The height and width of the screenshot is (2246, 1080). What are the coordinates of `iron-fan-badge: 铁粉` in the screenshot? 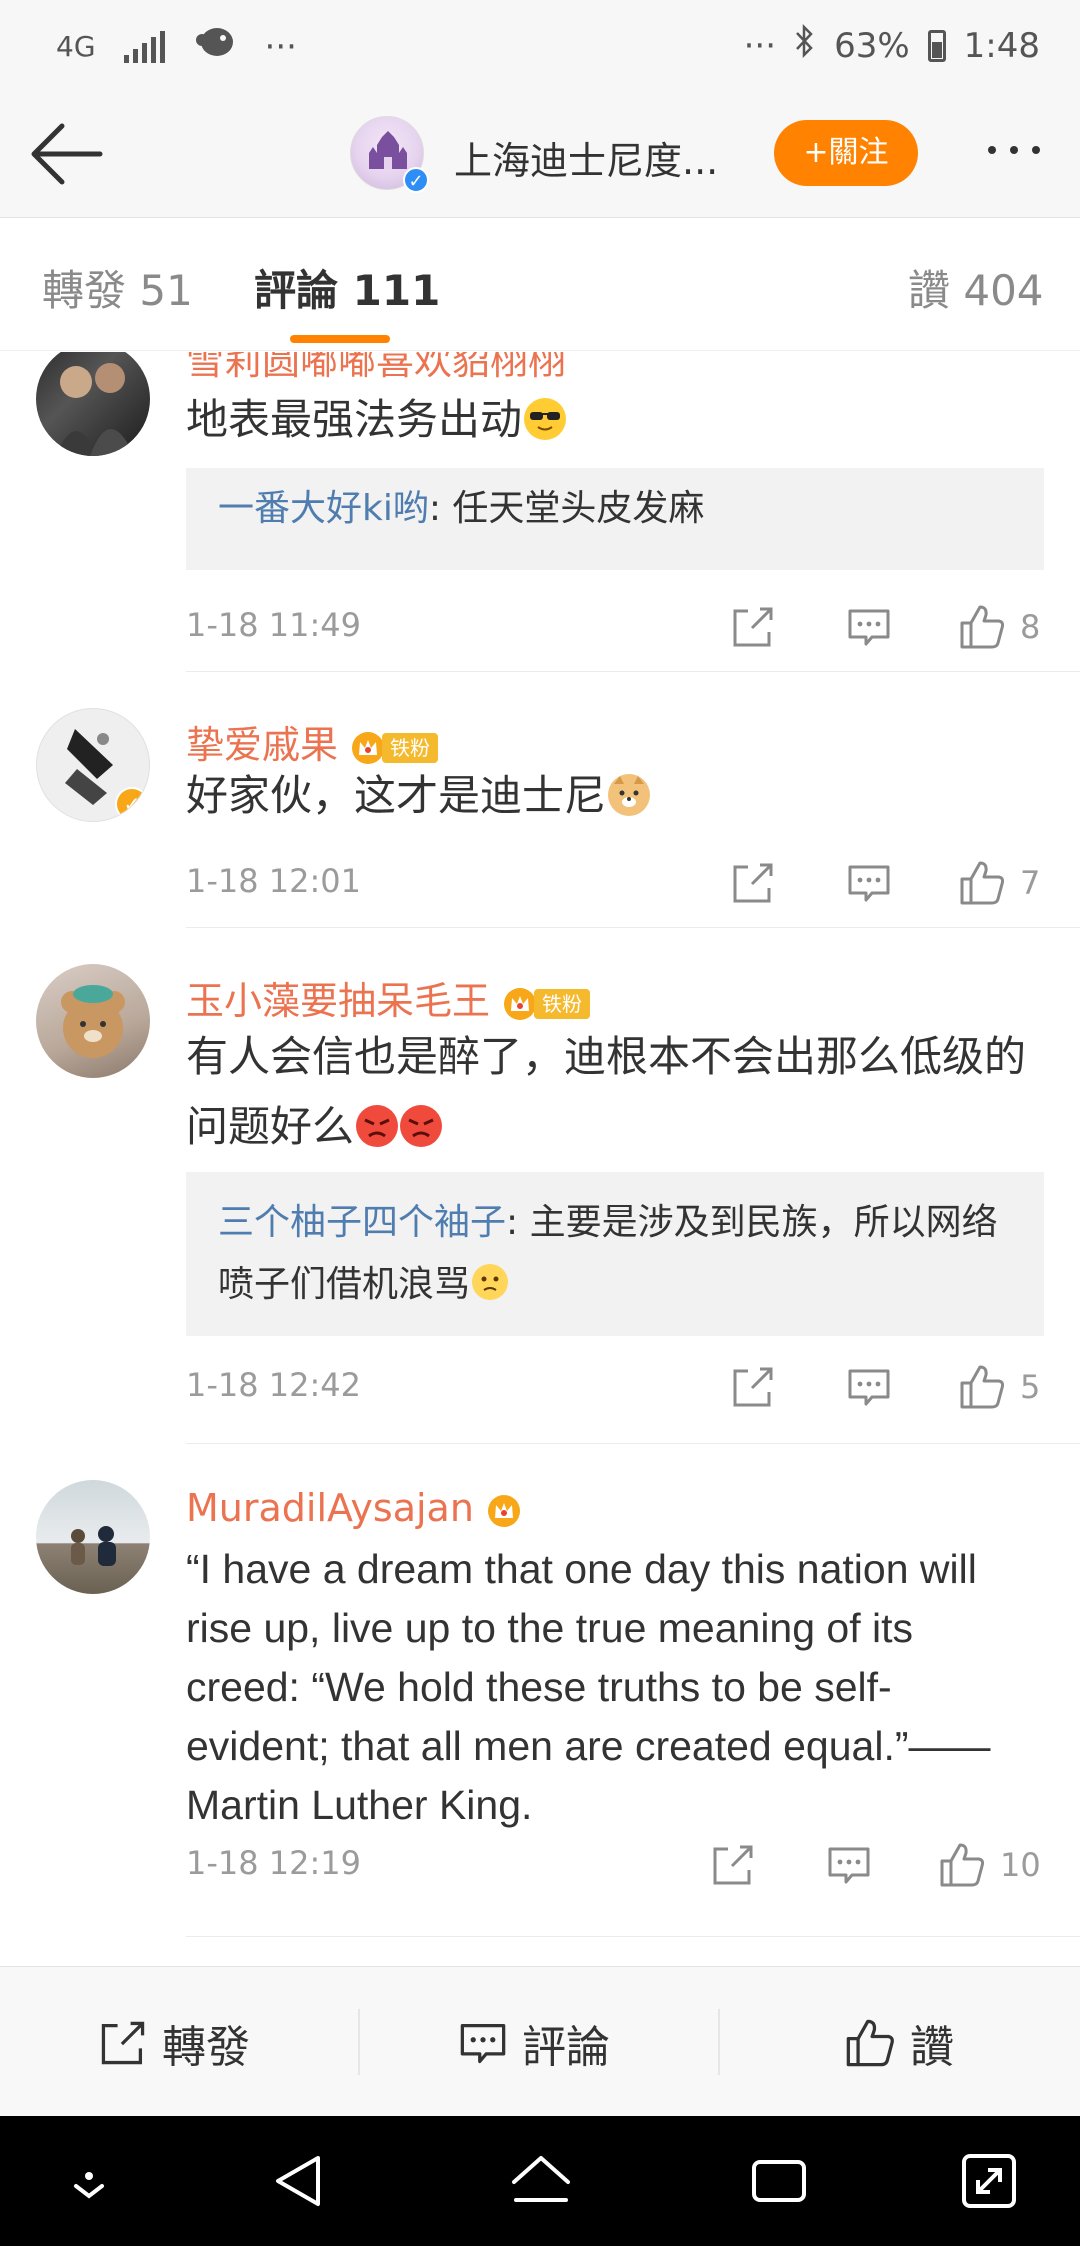 It's located at (546, 1004).